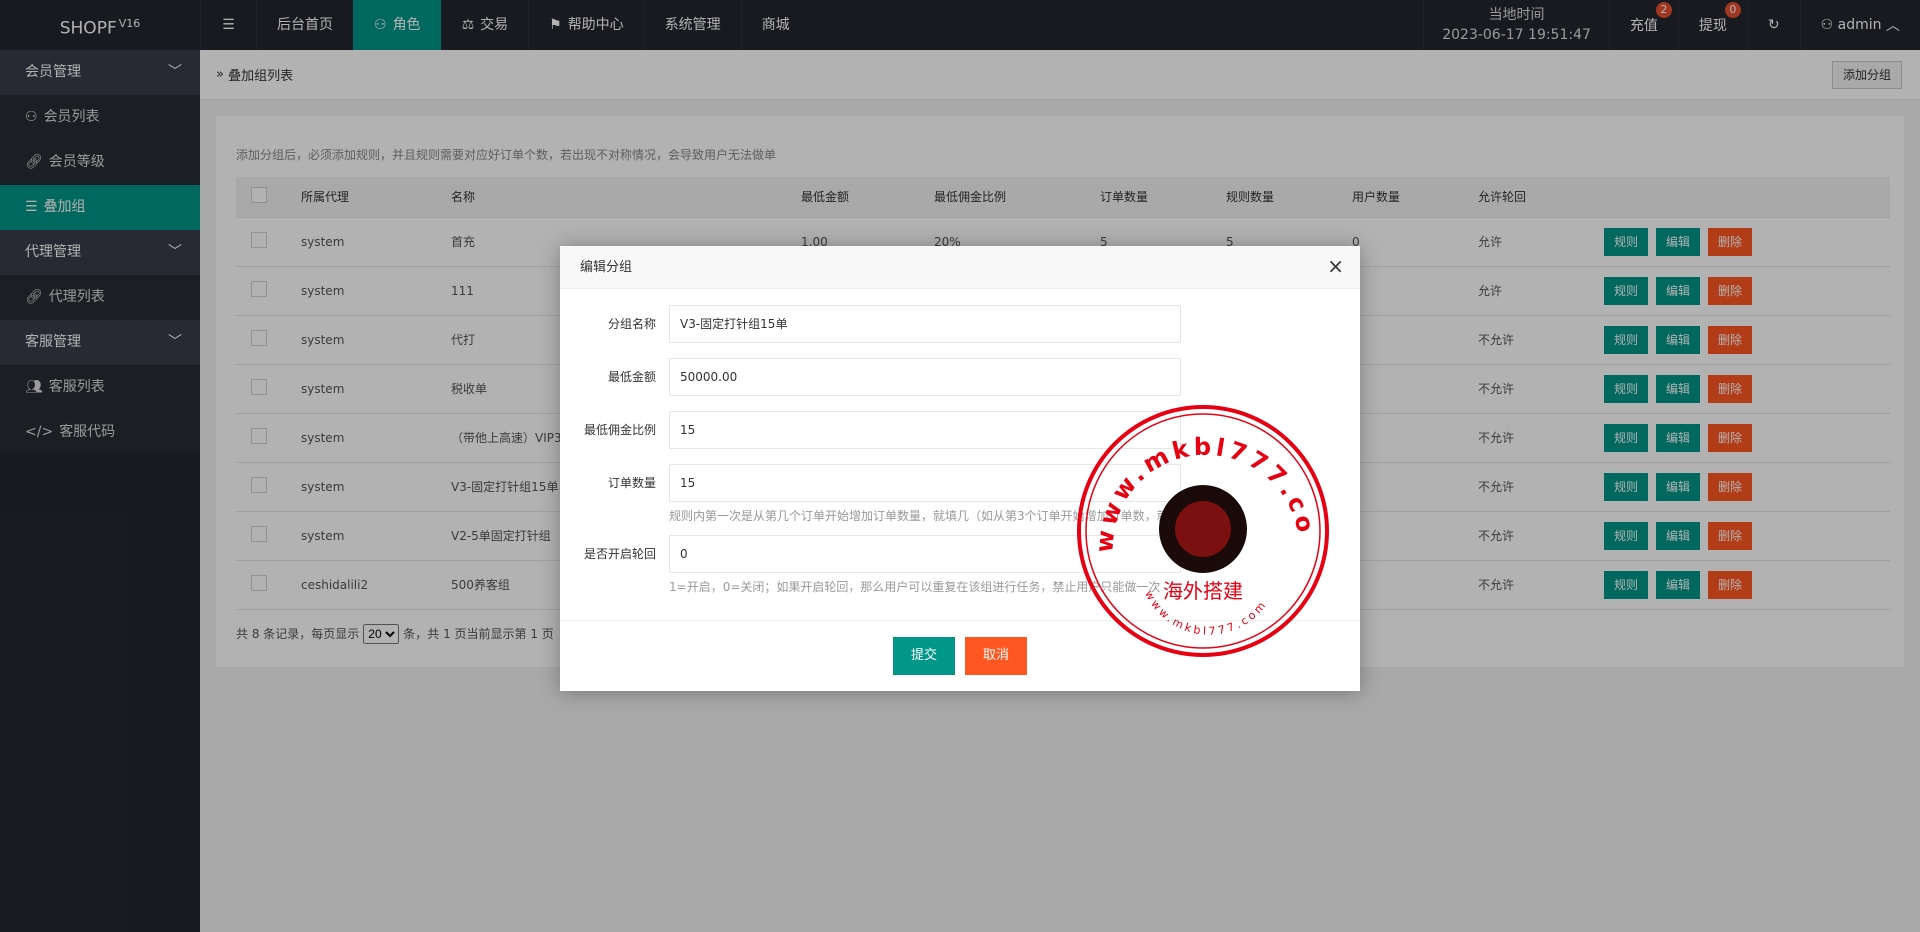 This screenshot has width=1920, height=932. Describe the element at coordinates (923, 656) in the screenshot. I see `submit-button: 提交` at that location.